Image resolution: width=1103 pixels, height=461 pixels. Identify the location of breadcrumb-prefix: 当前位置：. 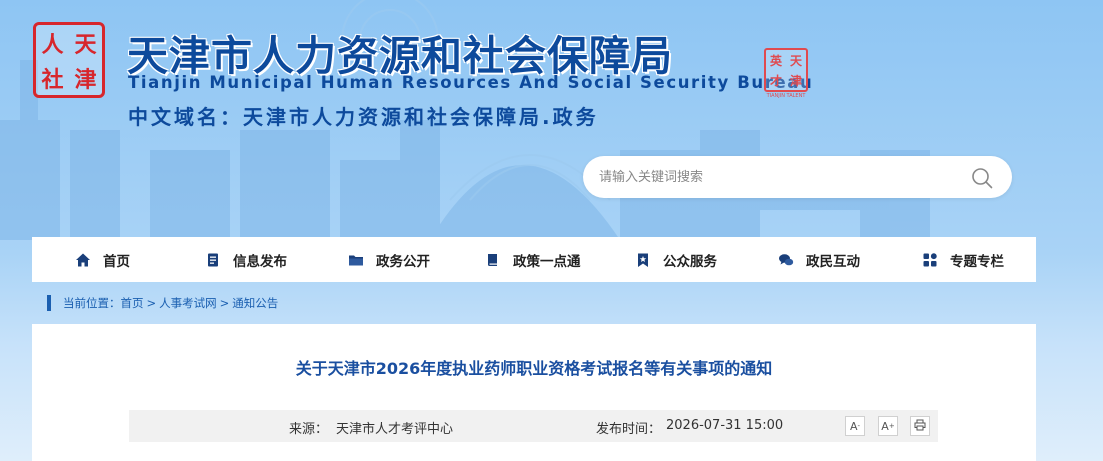
(92, 303).